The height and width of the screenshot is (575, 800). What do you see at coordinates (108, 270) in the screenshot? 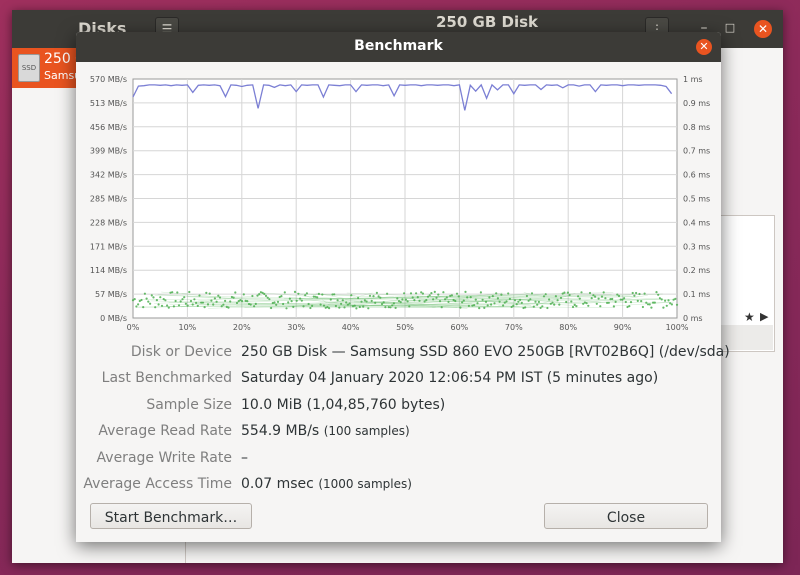
I see `left-tick-label: 114 MB/s` at bounding box center [108, 270].